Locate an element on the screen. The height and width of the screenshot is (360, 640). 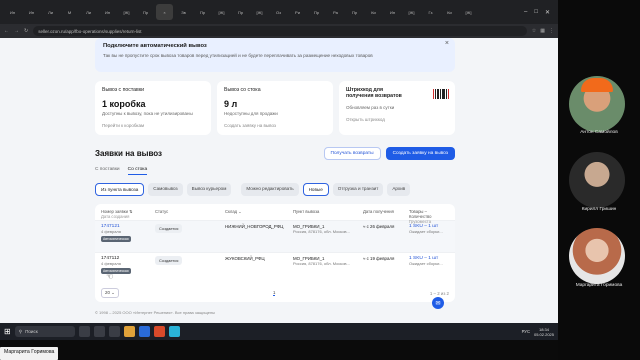
tab-from-supply: С поставки is located at coordinates (107, 171).